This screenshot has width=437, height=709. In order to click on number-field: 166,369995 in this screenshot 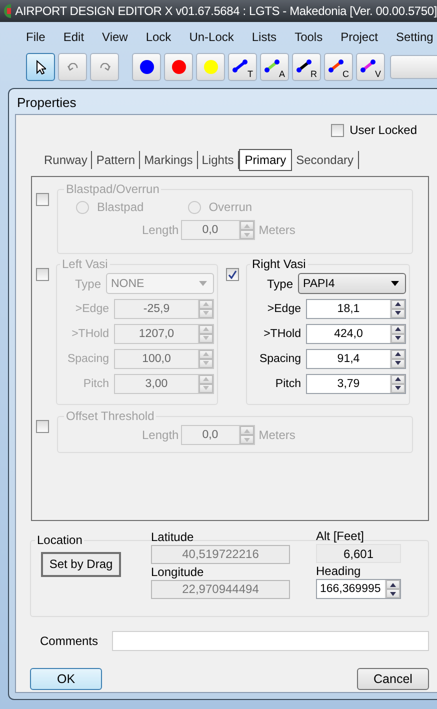, I will do `click(358, 589)`.